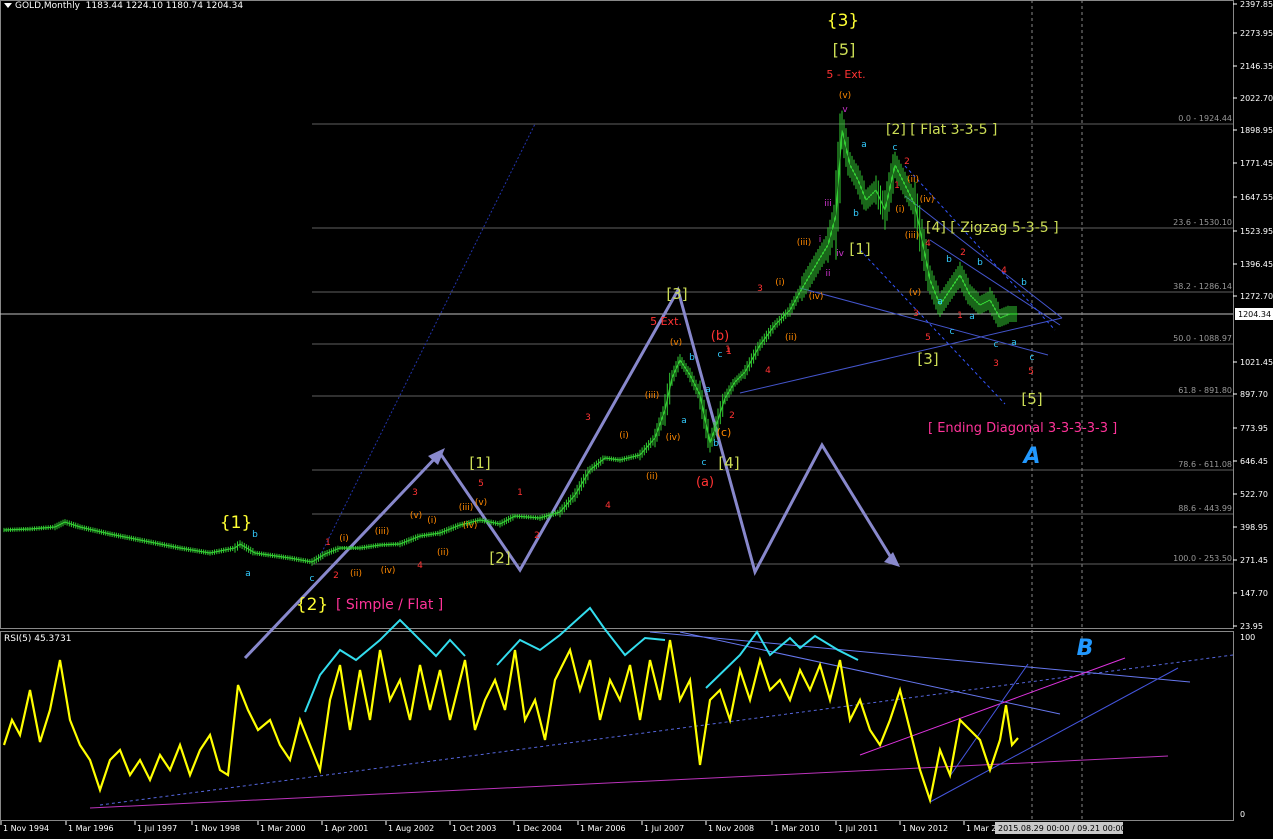 The height and width of the screenshot is (839, 1273). What do you see at coordinates (581, 636) in the screenshot?
I see `rsi-arrow` at bounding box center [581, 636].